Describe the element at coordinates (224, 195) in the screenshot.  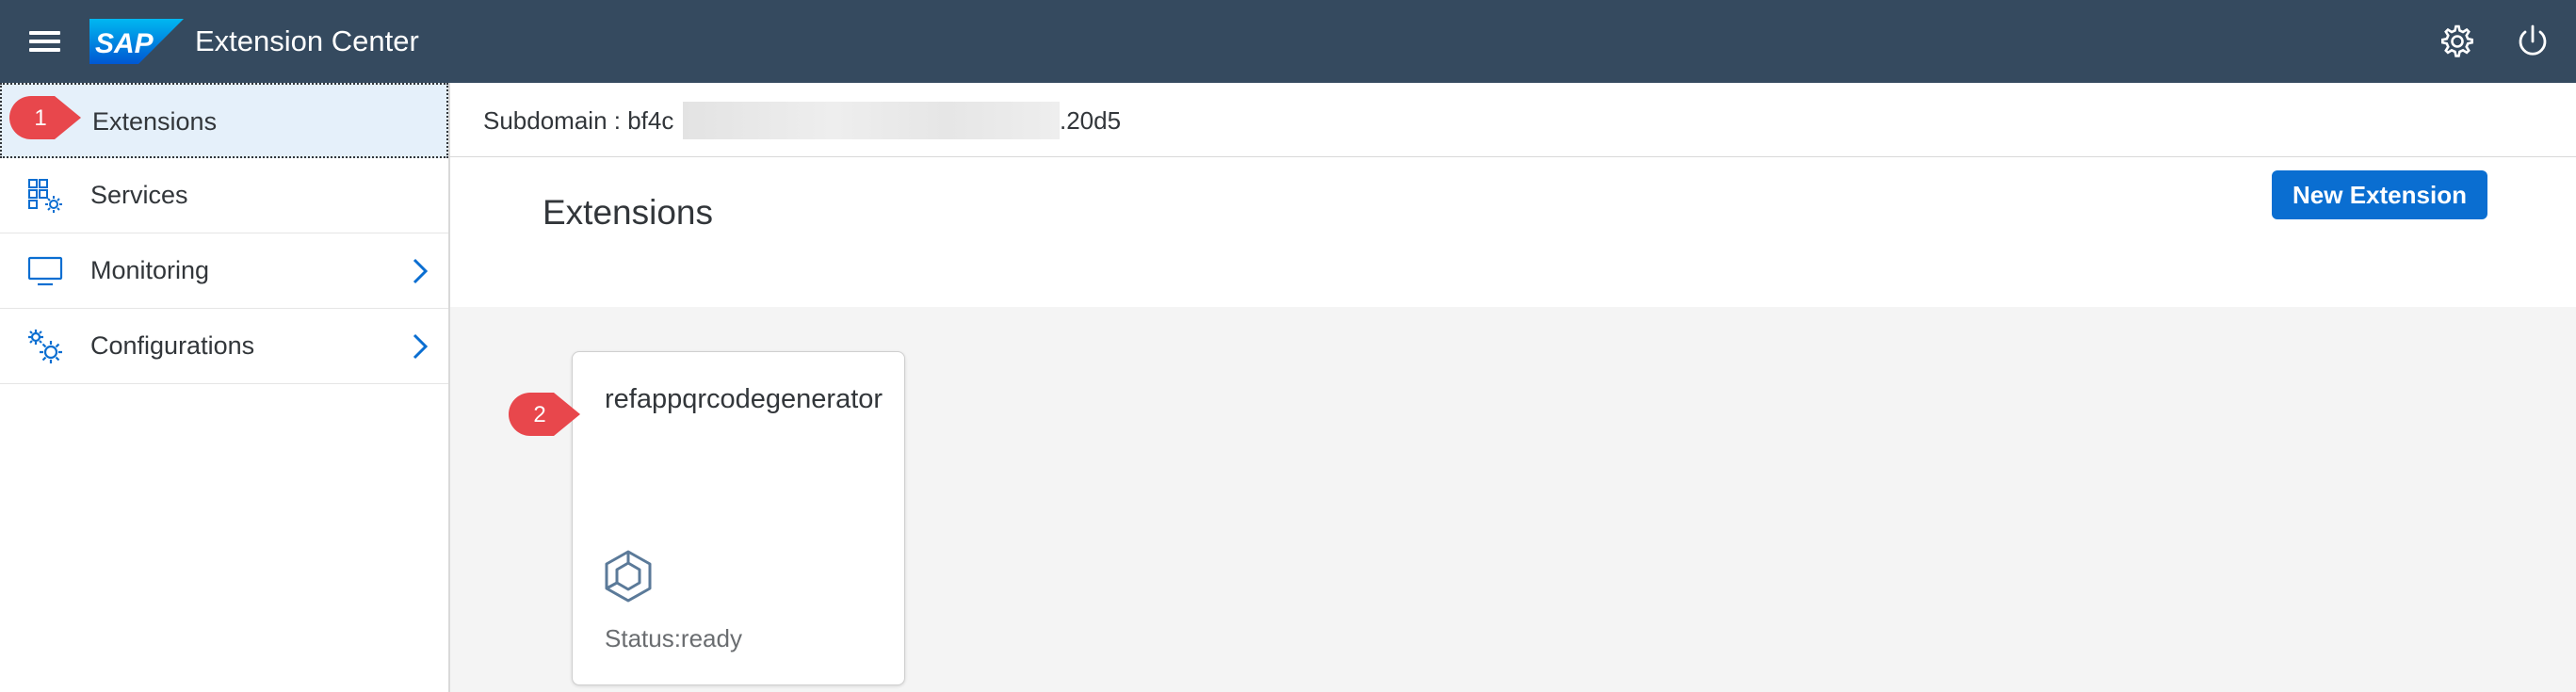
I see `sidebar-item-services: Services` at that location.